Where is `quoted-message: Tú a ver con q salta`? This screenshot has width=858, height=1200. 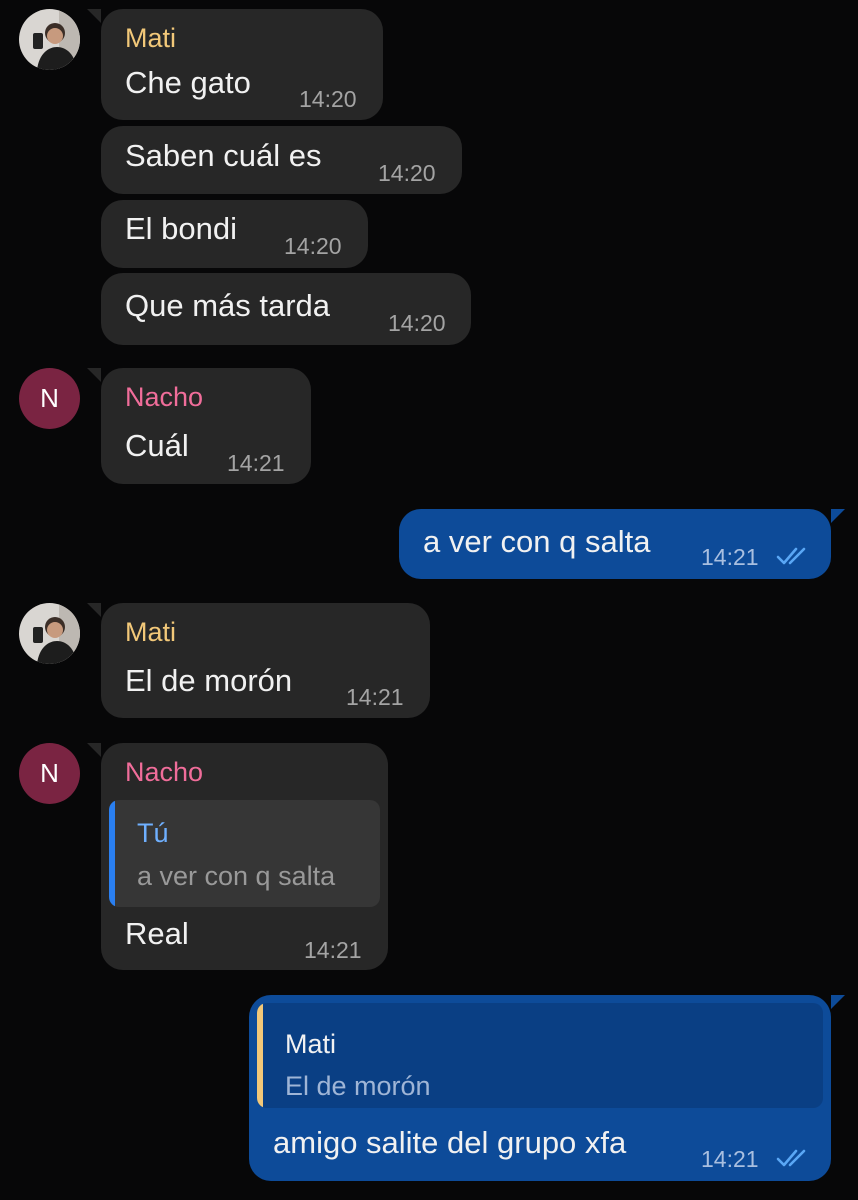 quoted-message: Tú a ver con q salta is located at coordinates (244, 853).